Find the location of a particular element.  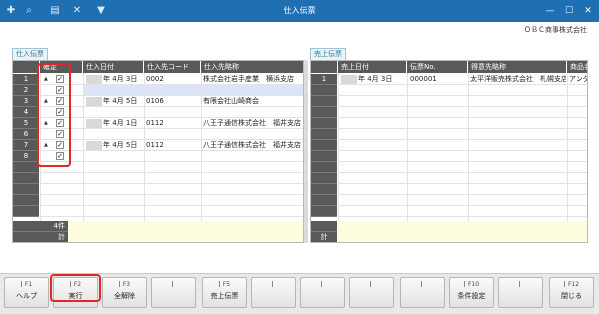

splitter is located at coordinates (306, 151).